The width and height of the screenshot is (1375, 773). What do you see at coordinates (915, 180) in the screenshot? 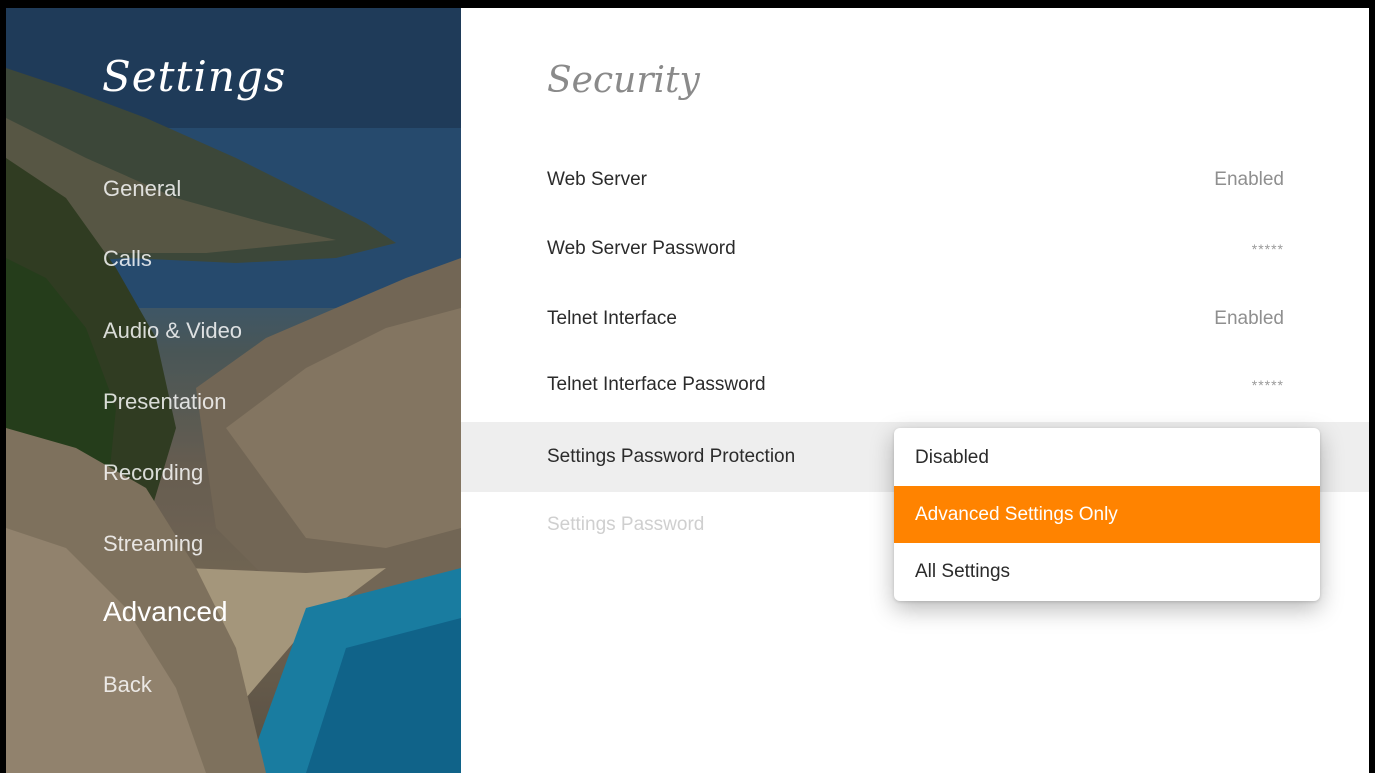
I see `row-web-server: Web Server Enabled` at bounding box center [915, 180].